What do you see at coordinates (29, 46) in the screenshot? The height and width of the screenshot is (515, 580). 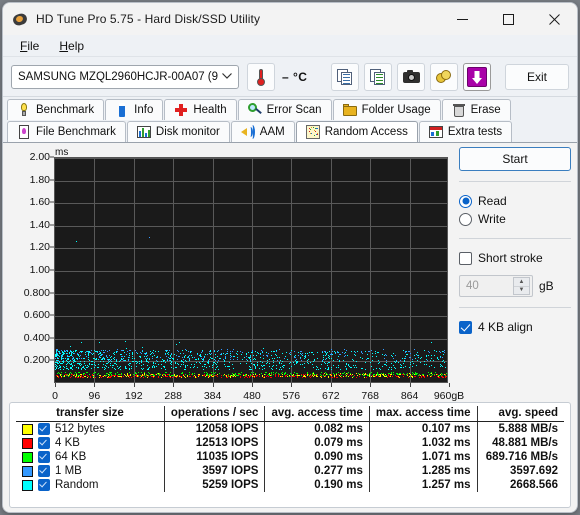 I see `menu-file: File` at bounding box center [29, 46].